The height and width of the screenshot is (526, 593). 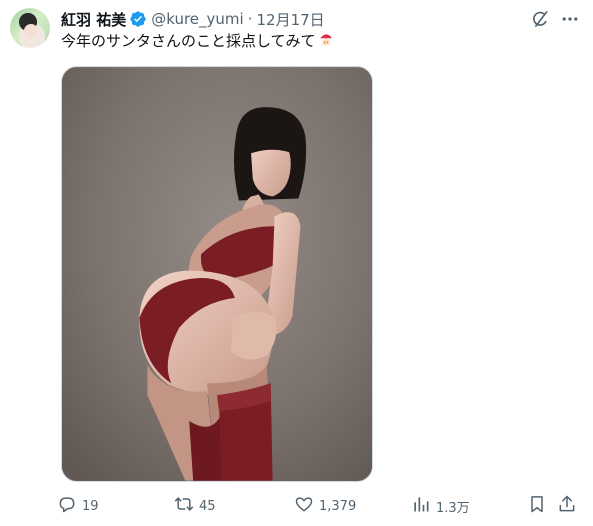 I want to click on like-icon, so click(x=304, y=506).